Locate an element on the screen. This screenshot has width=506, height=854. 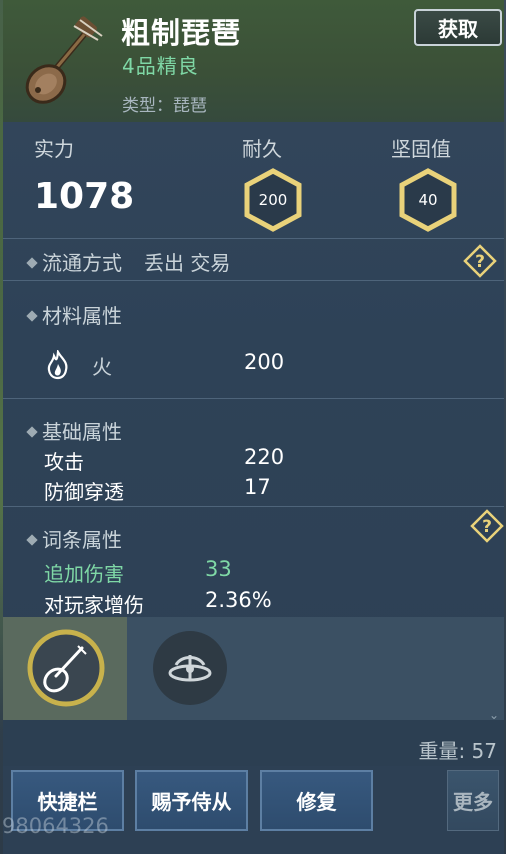
obtain-button: 获取 is located at coordinates (458, 27).